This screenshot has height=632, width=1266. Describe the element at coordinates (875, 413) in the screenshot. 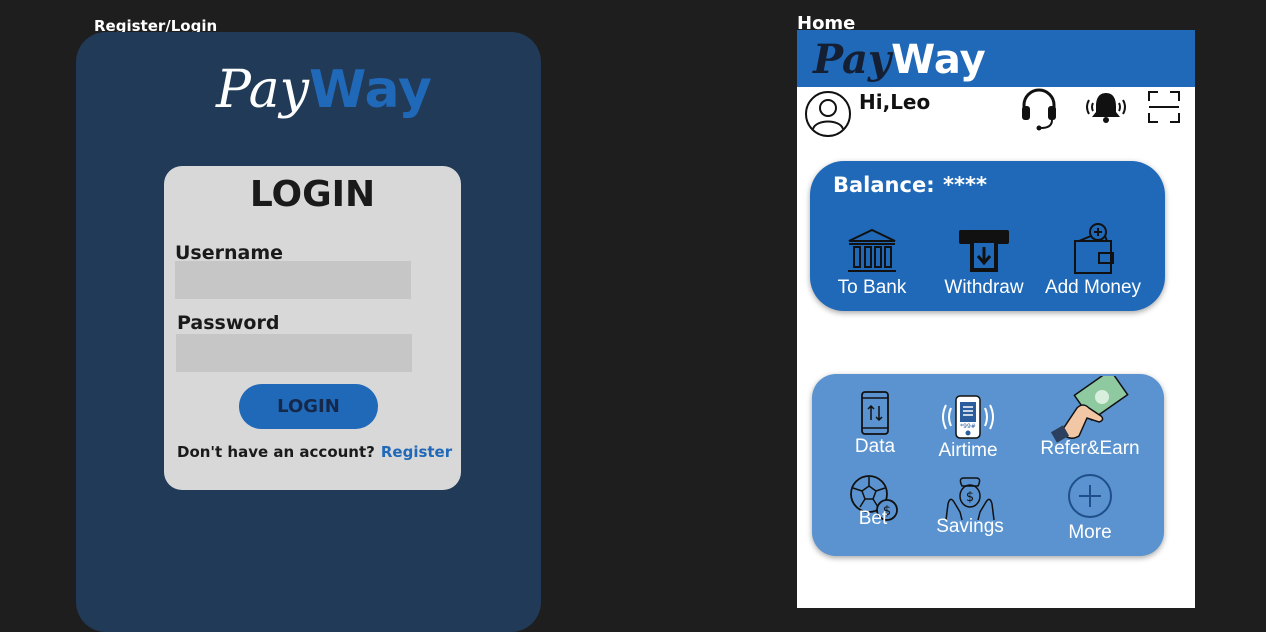

I see `data-transfer-icon` at that location.